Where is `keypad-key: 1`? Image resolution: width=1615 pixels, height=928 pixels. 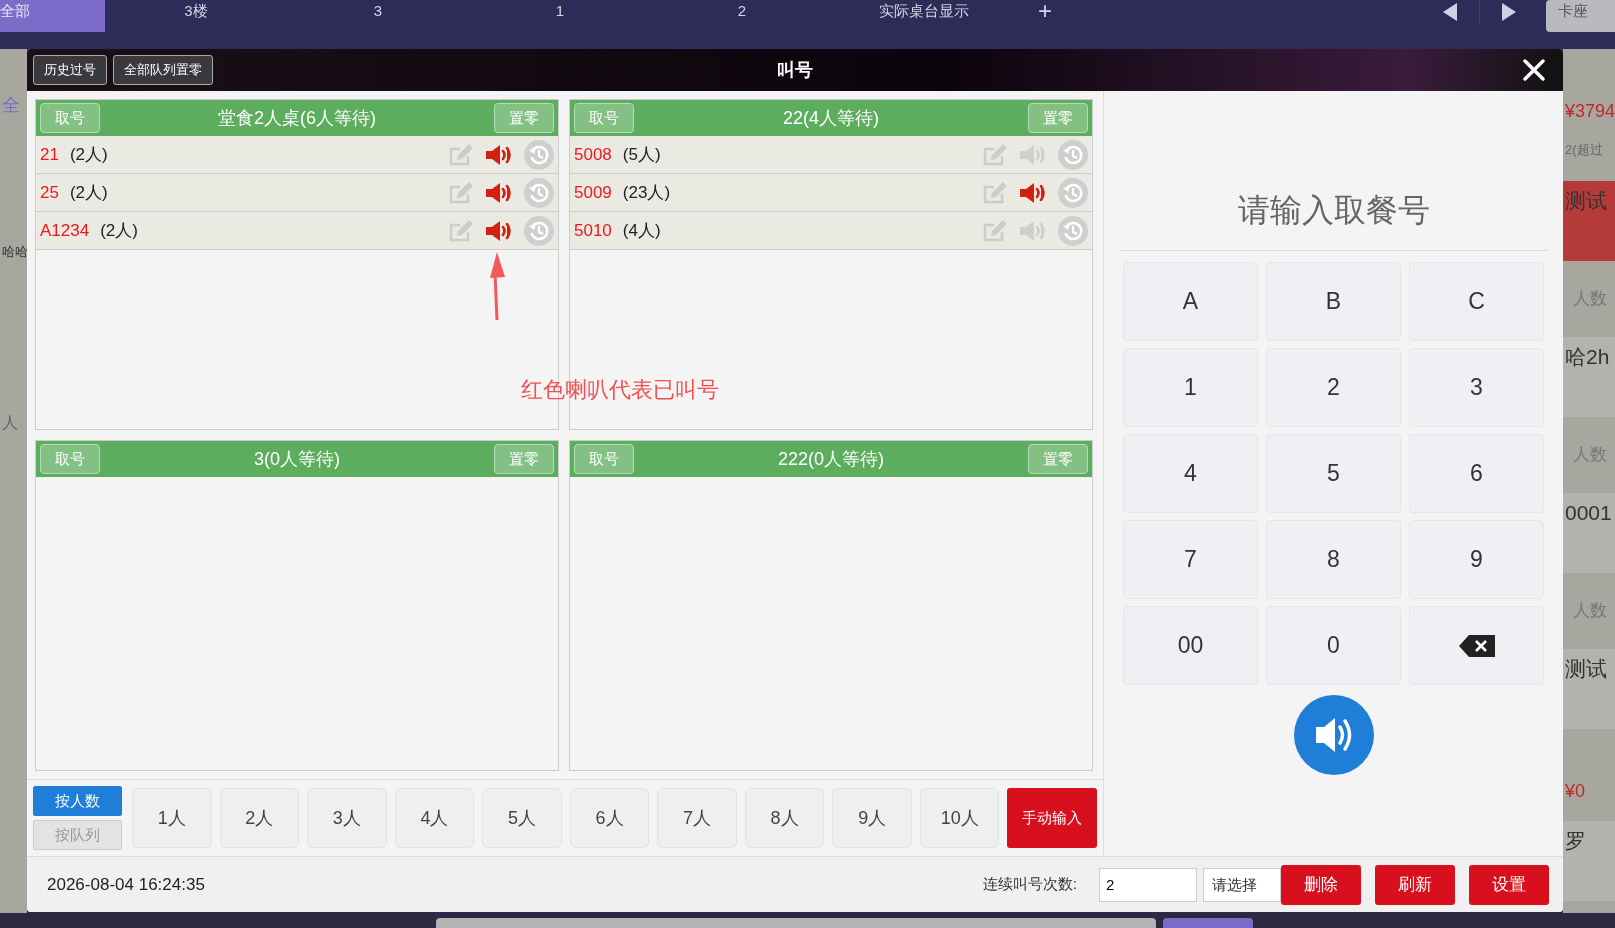
keypad-key: 1 is located at coordinates (1190, 387).